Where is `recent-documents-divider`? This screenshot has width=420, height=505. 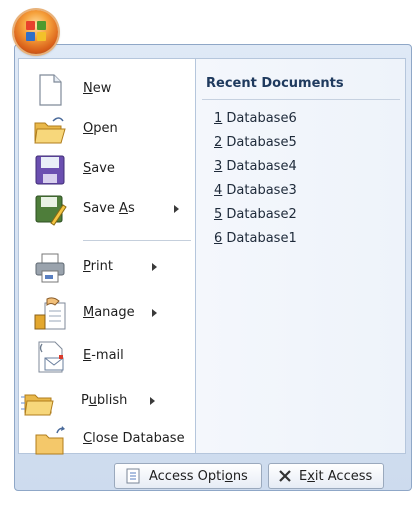 recent-documents-divider is located at coordinates (301, 99).